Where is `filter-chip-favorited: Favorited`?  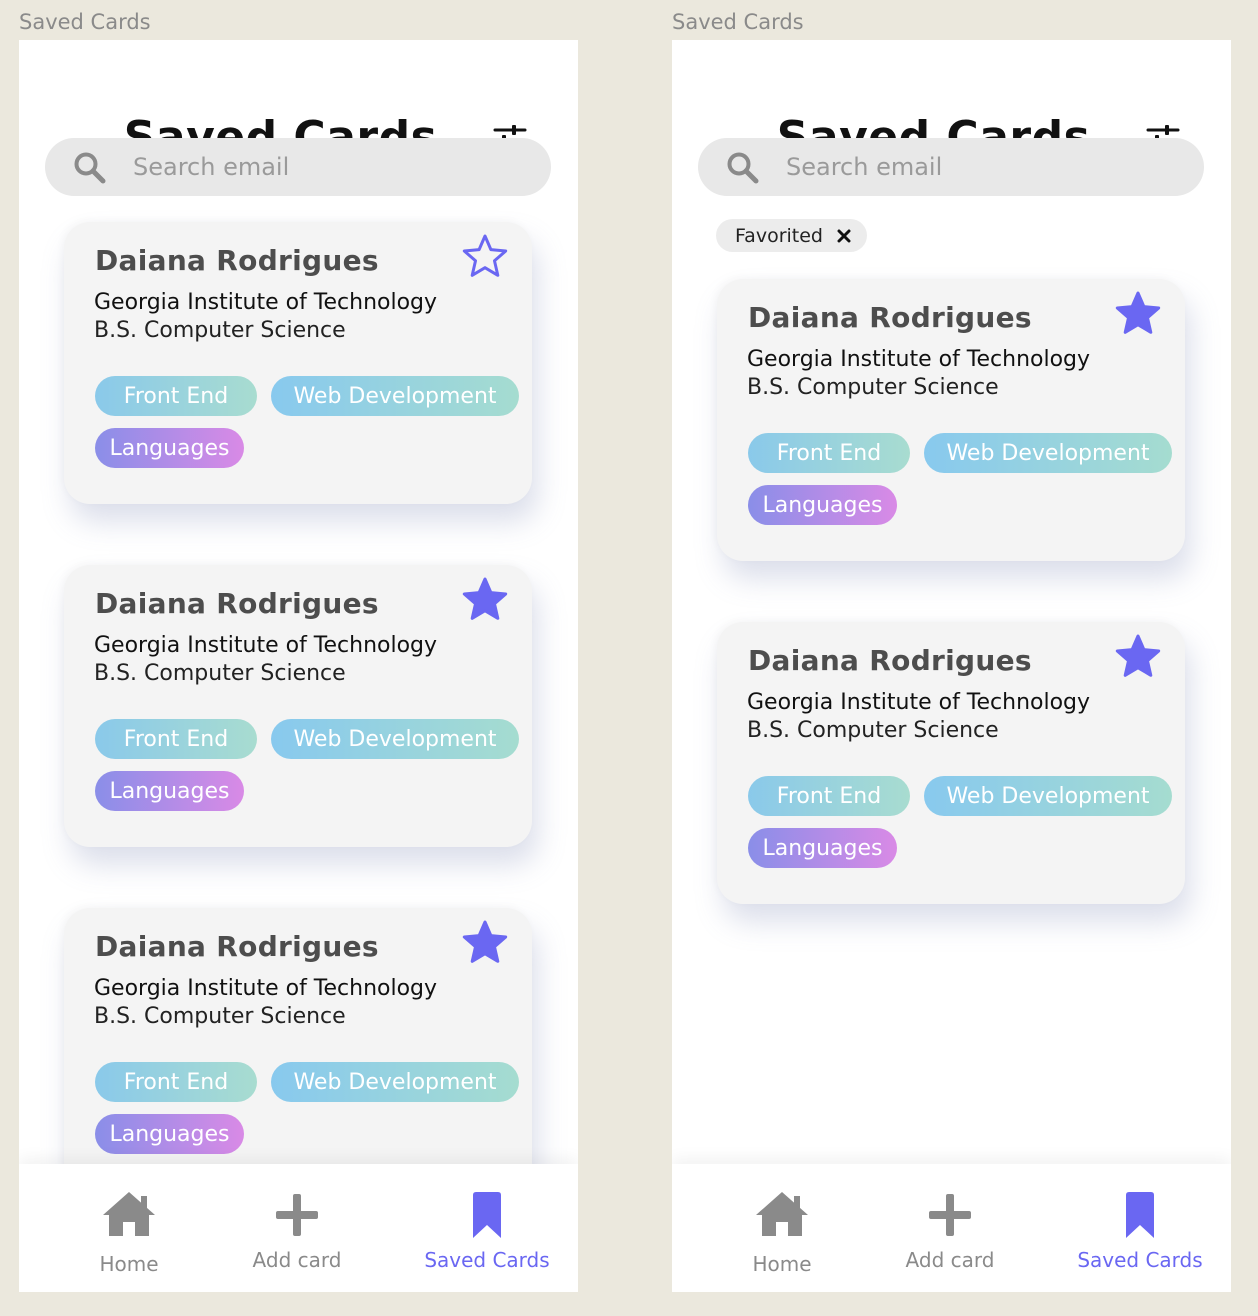 filter-chip-favorited: Favorited is located at coordinates (791, 235).